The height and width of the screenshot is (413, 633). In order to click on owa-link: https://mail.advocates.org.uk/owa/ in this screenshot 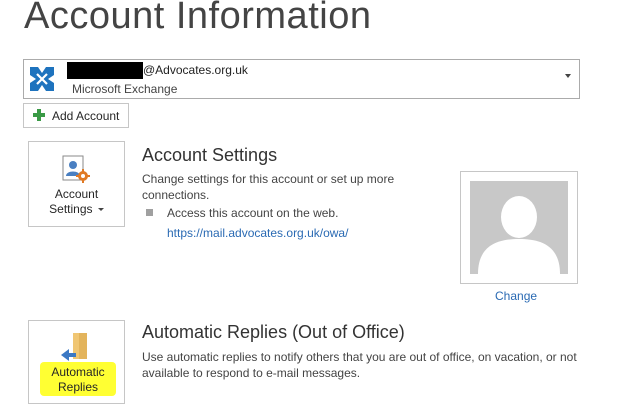, I will do `click(257, 233)`.